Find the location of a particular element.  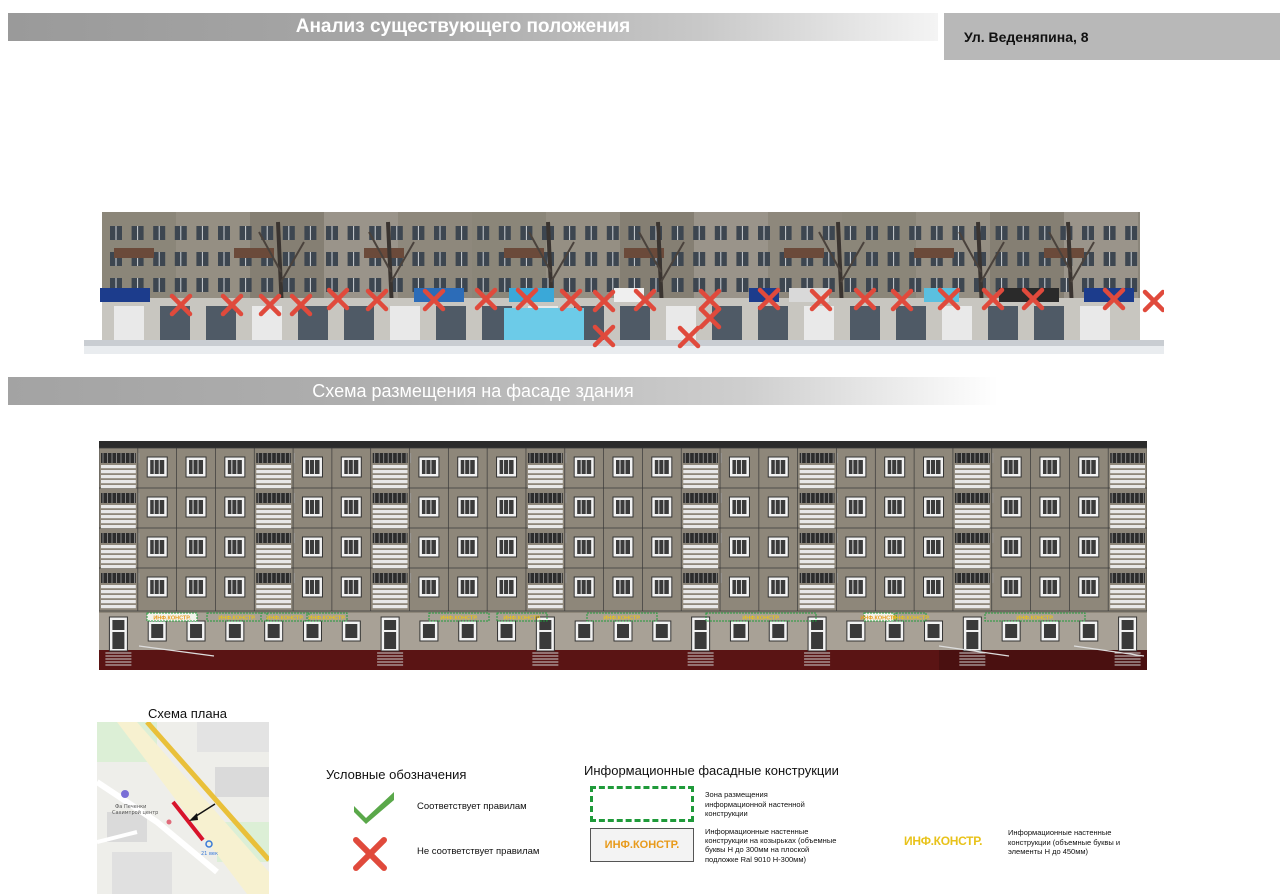

plan-map-drawing: Фа Печенки Сахимтрой центр 21 век is located at coordinates (183, 807).